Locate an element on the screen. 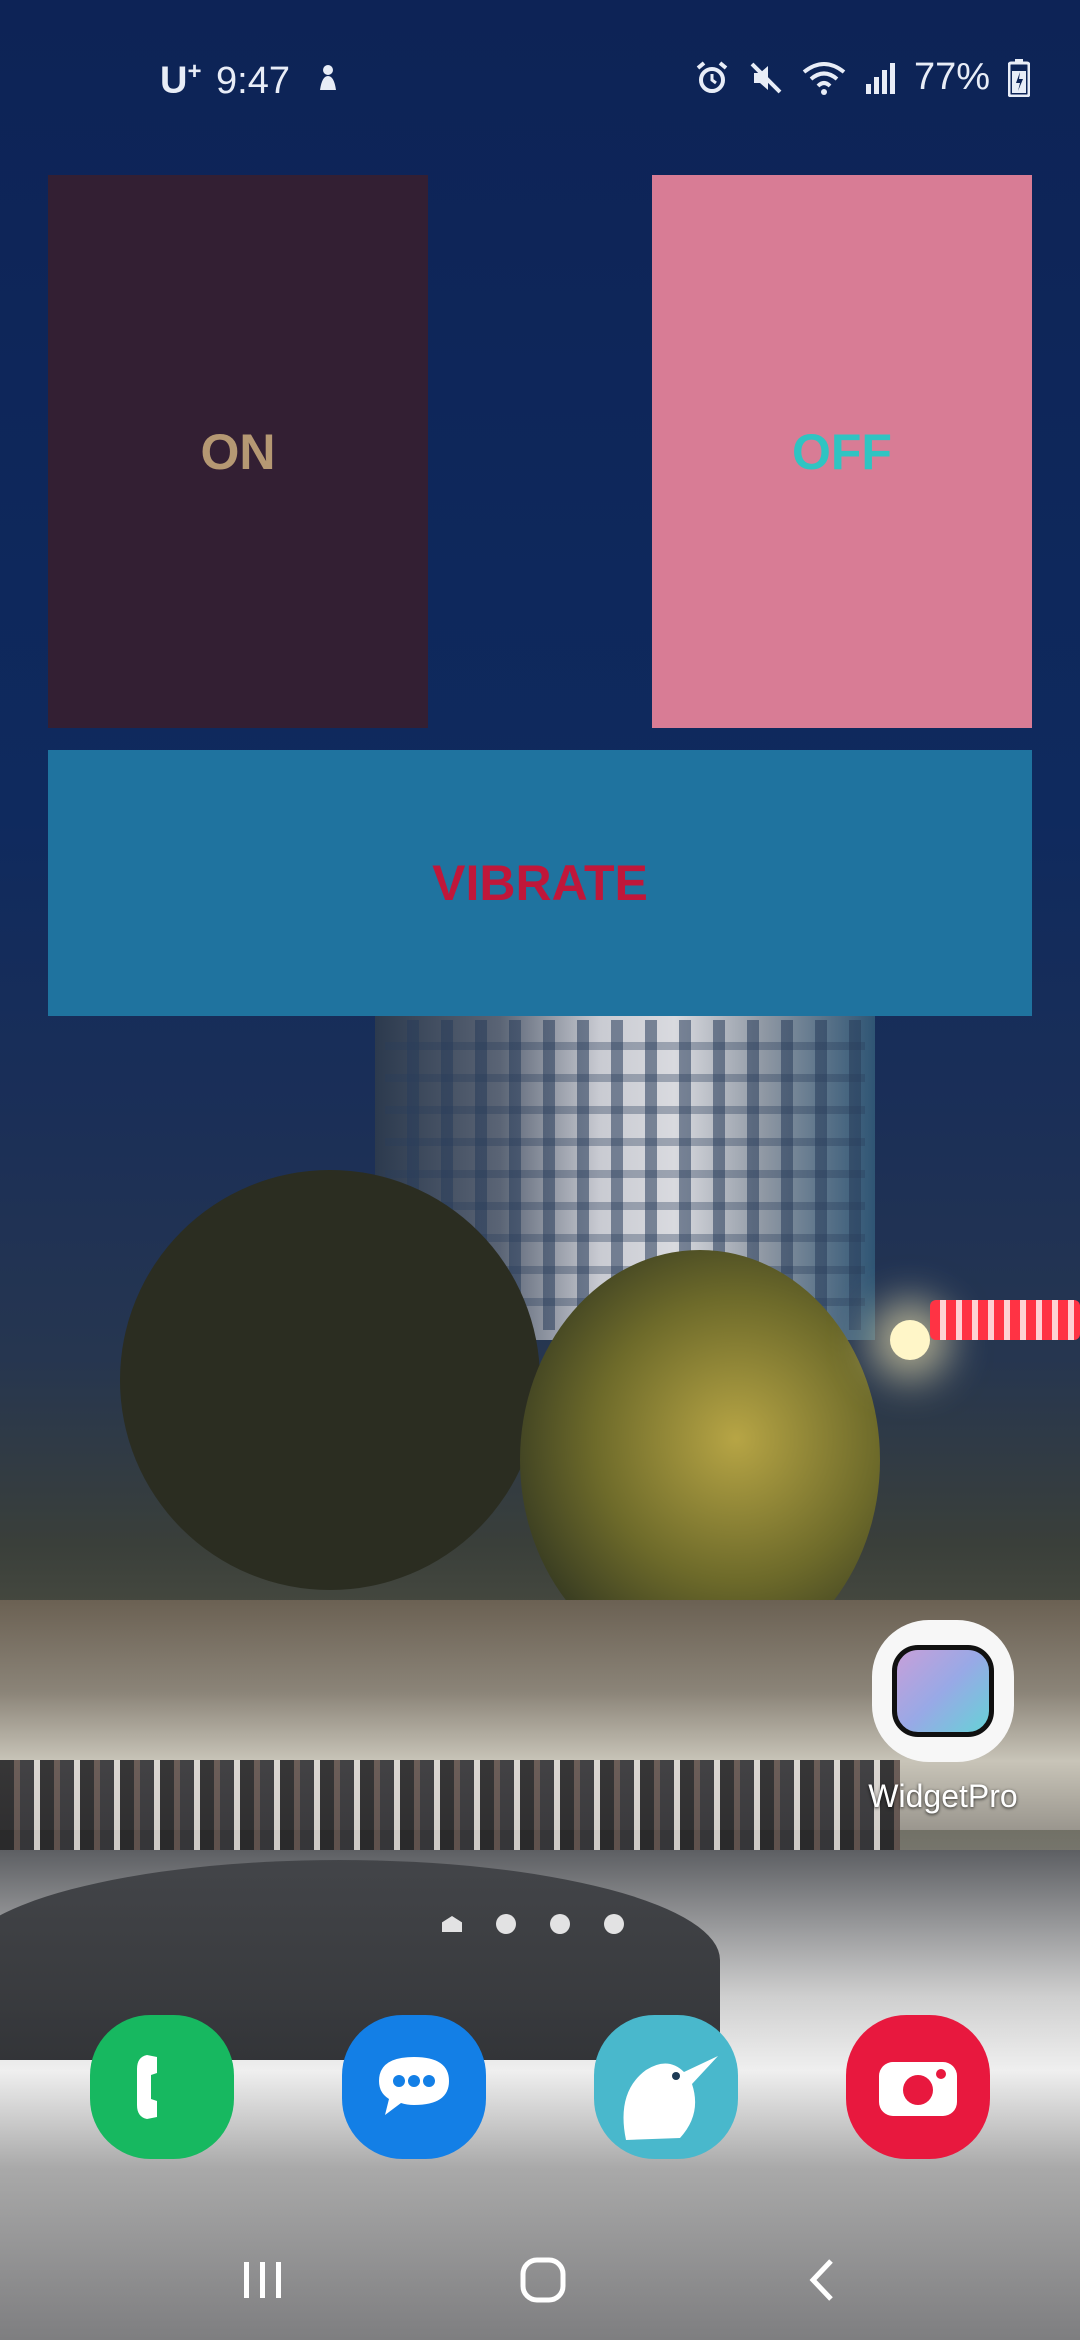 The image size is (1080, 2340). battery-icon is located at coordinates (1019, 77).